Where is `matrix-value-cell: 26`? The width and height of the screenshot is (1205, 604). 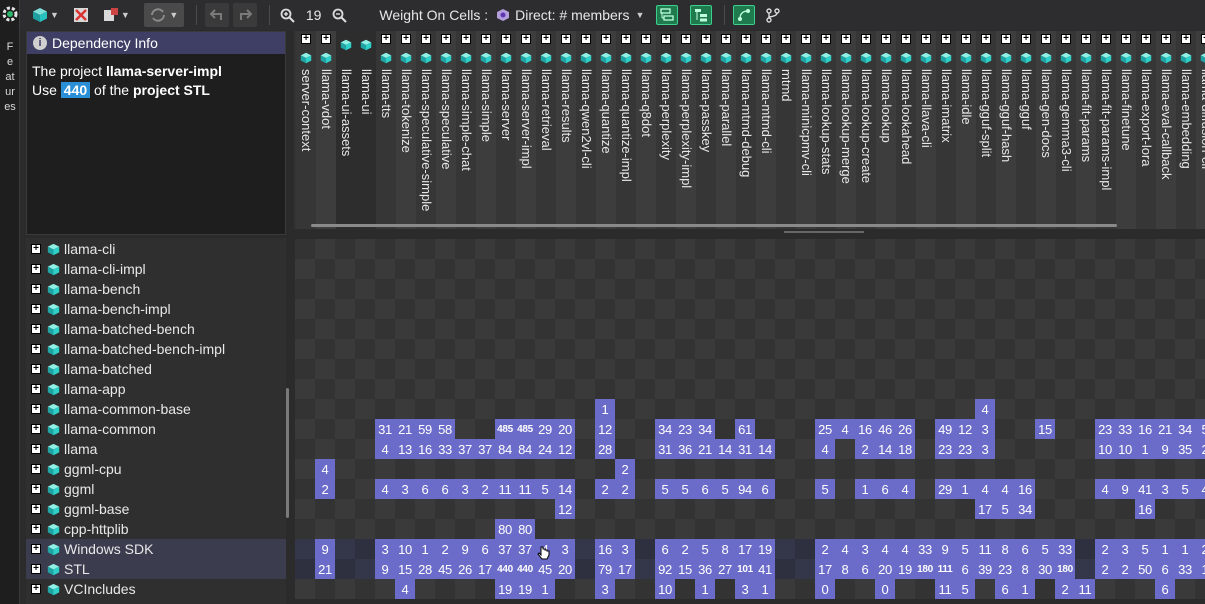
matrix-value-cell: 26 is located at coordinates (465, 569).